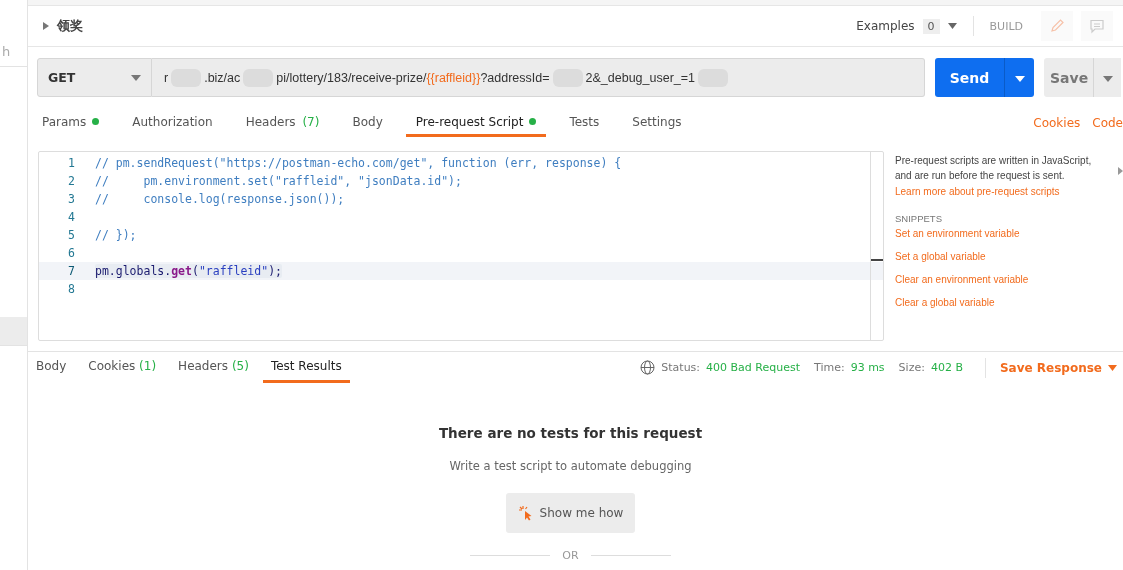 This screenshot has height=570, width=1123. Describe the element at coordinates (71, 271) in the screenshot. I see `line-number: 7` at that location.